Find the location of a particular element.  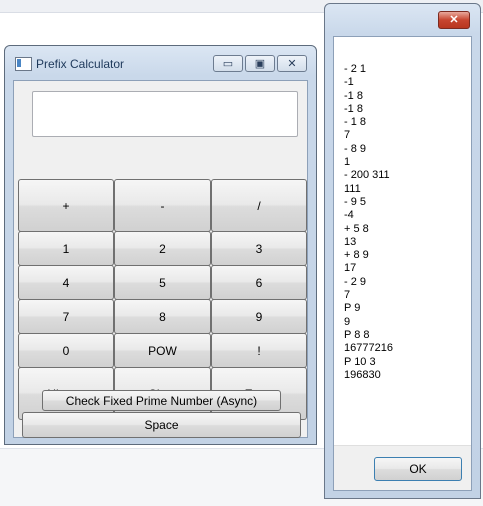

dialog-footer: OK is located at coordinates (402, 467).